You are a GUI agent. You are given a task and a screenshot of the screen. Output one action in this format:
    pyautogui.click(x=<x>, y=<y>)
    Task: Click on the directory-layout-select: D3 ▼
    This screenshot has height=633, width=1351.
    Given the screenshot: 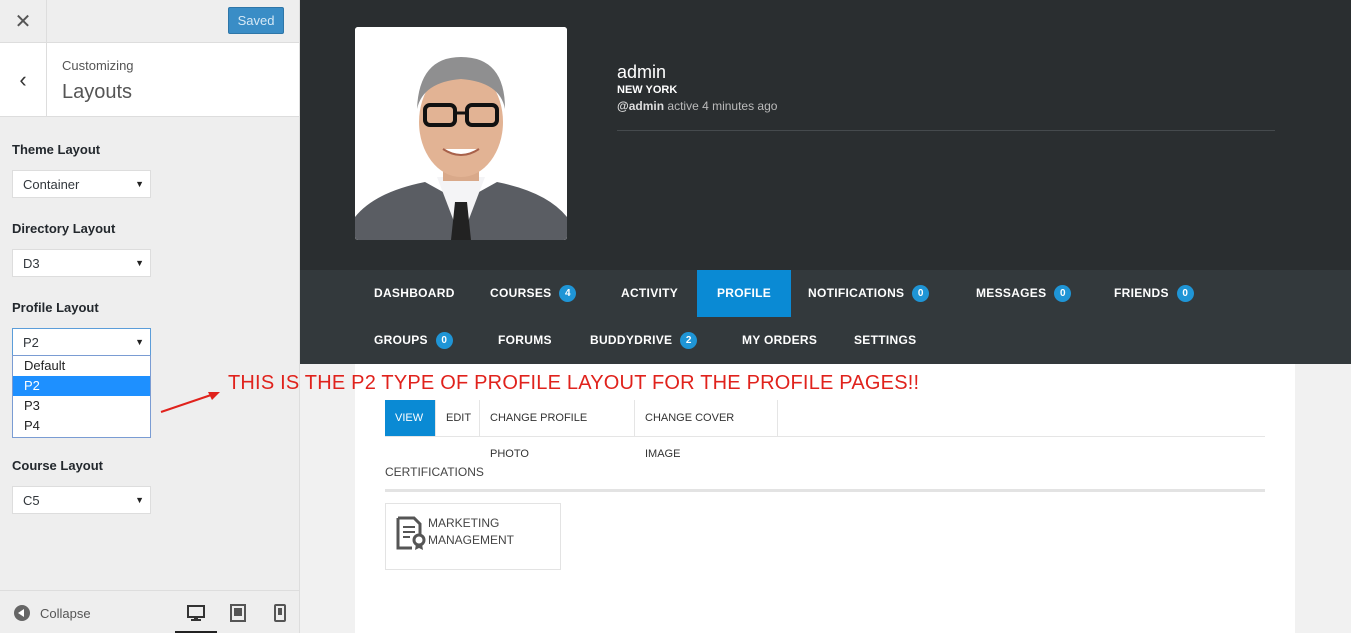 What is the action you would take?
    pyautogui.click(x=81, y=263)
    